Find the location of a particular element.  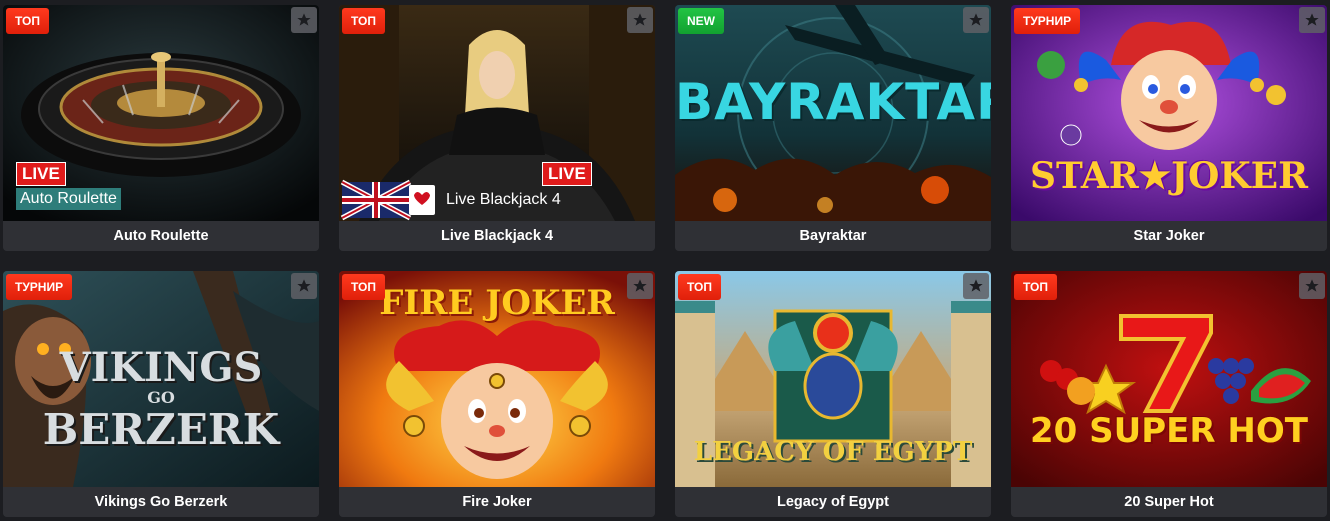

game-thumbnail: LIVE Live Blackjack 4 is located at coordinates (497, 113).